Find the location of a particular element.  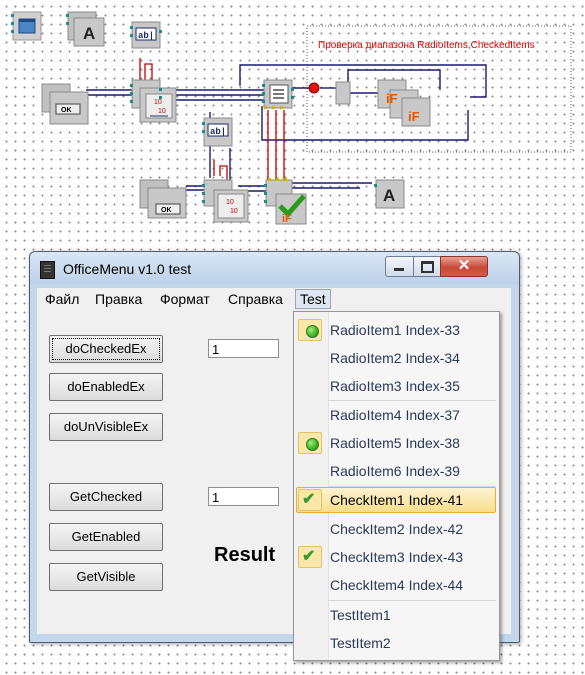

menu-item-label: CheckItem1 Index-41 is located at coordinates (397, 500).